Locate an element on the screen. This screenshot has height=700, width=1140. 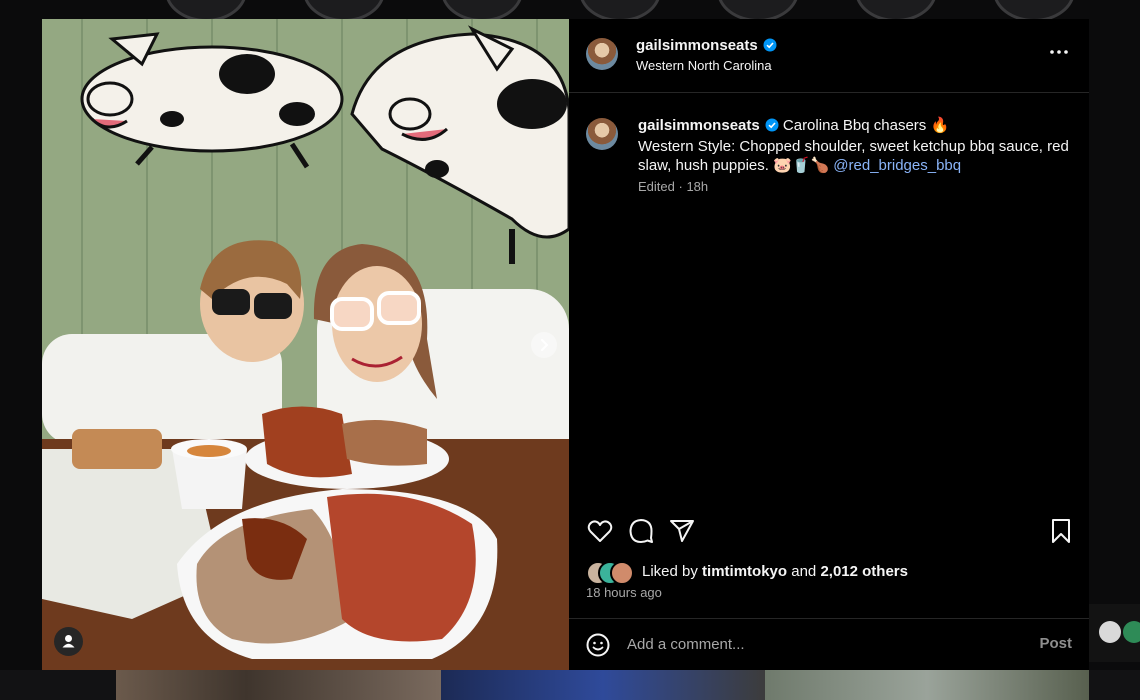
comment-bar: Post is located at coordinates (829, 644).